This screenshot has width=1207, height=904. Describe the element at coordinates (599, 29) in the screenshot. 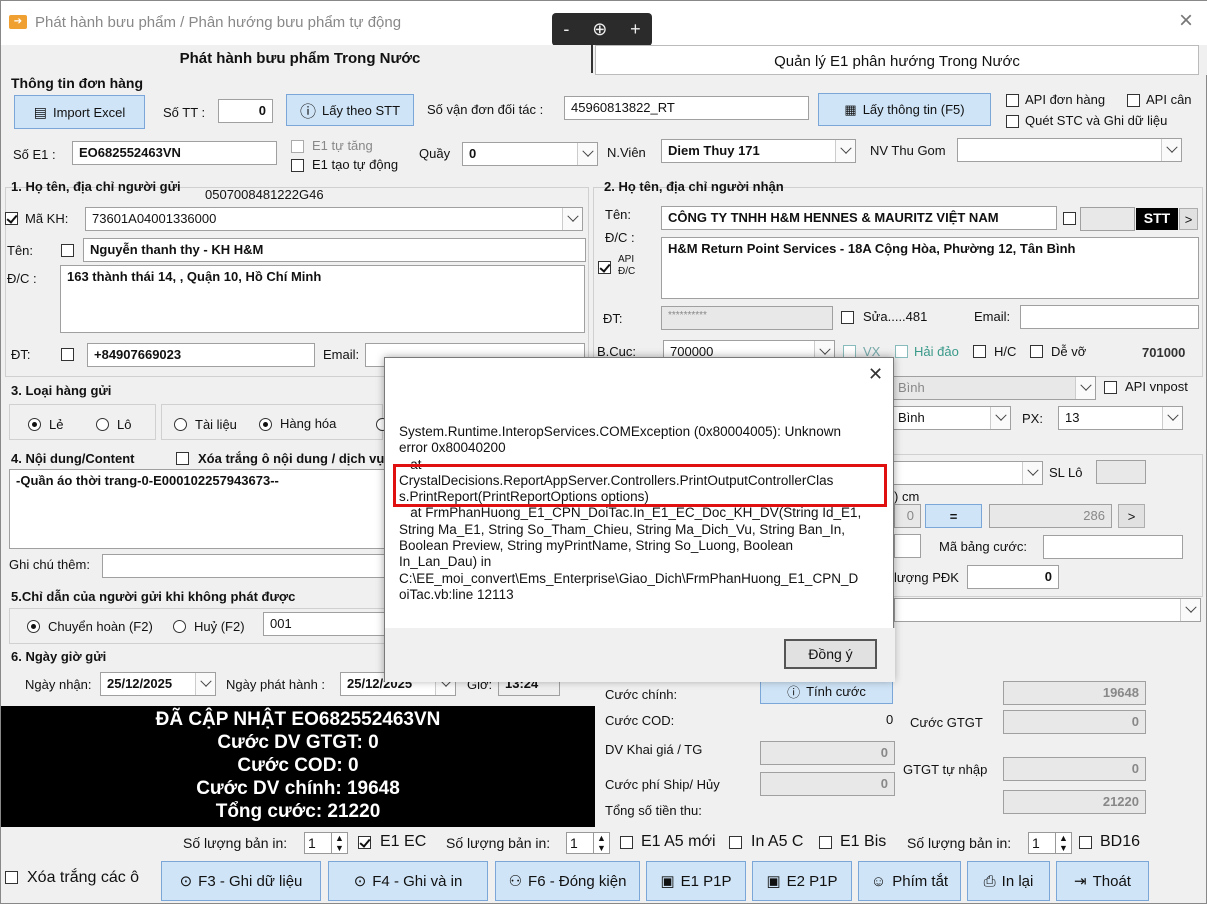

I see `zoom-icon: ⊕` at that location.